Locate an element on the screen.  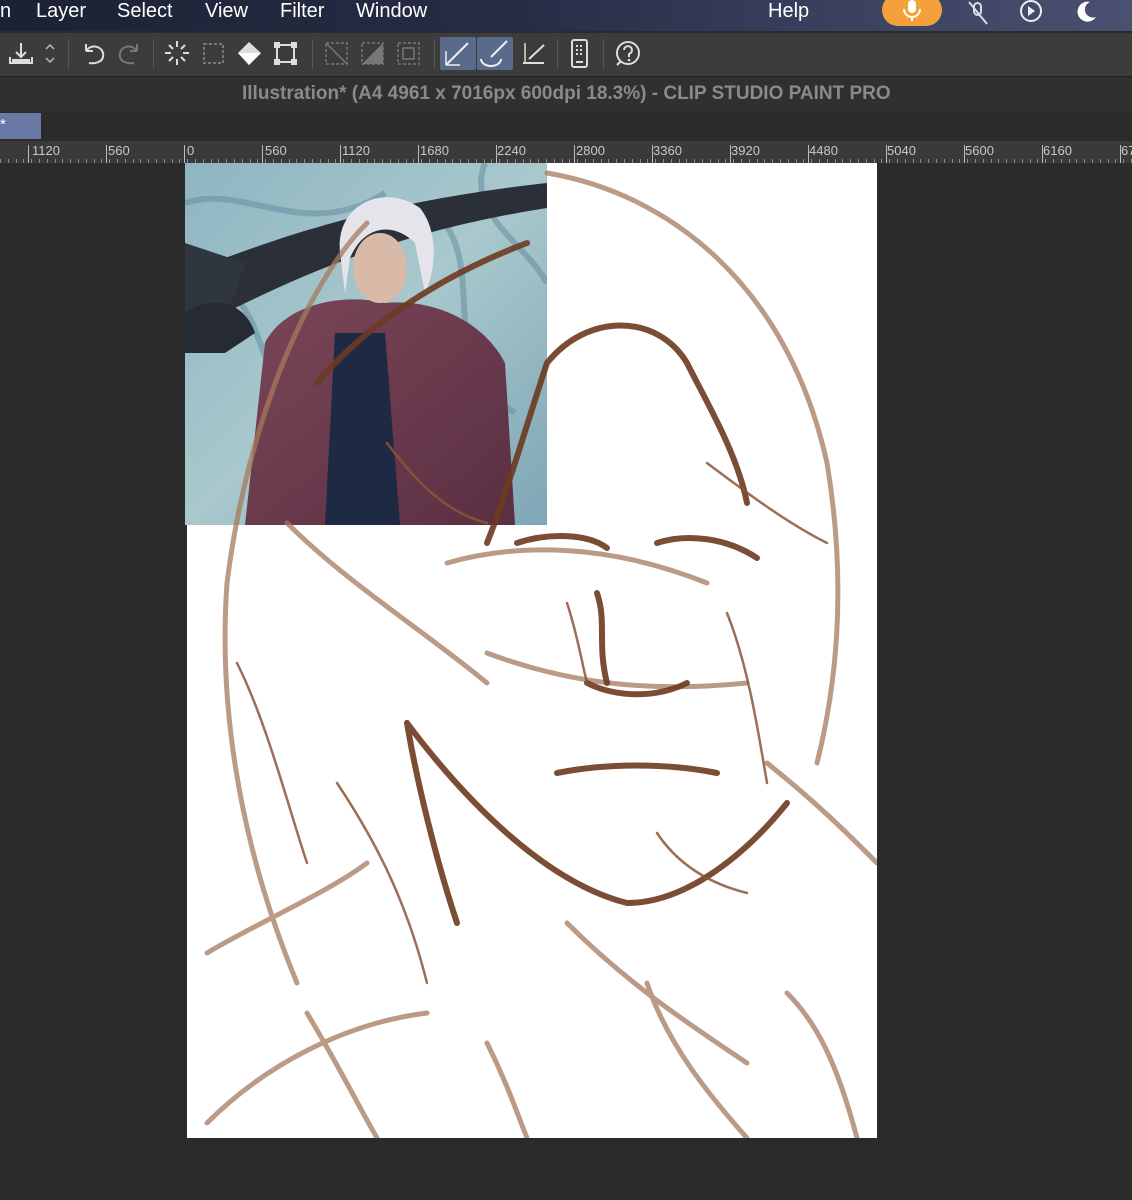
stepper-control is located at coordinates (50, 53).